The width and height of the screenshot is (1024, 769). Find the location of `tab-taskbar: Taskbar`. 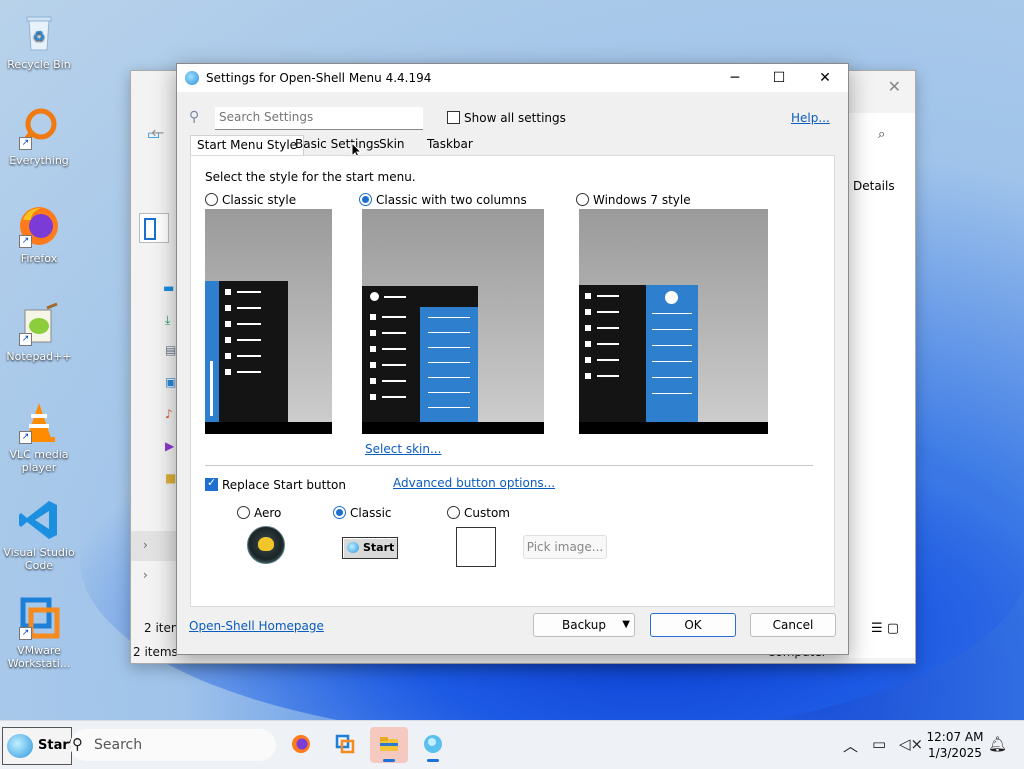

tab-taskbar: Taskbar is located at coordinates (450, 145).